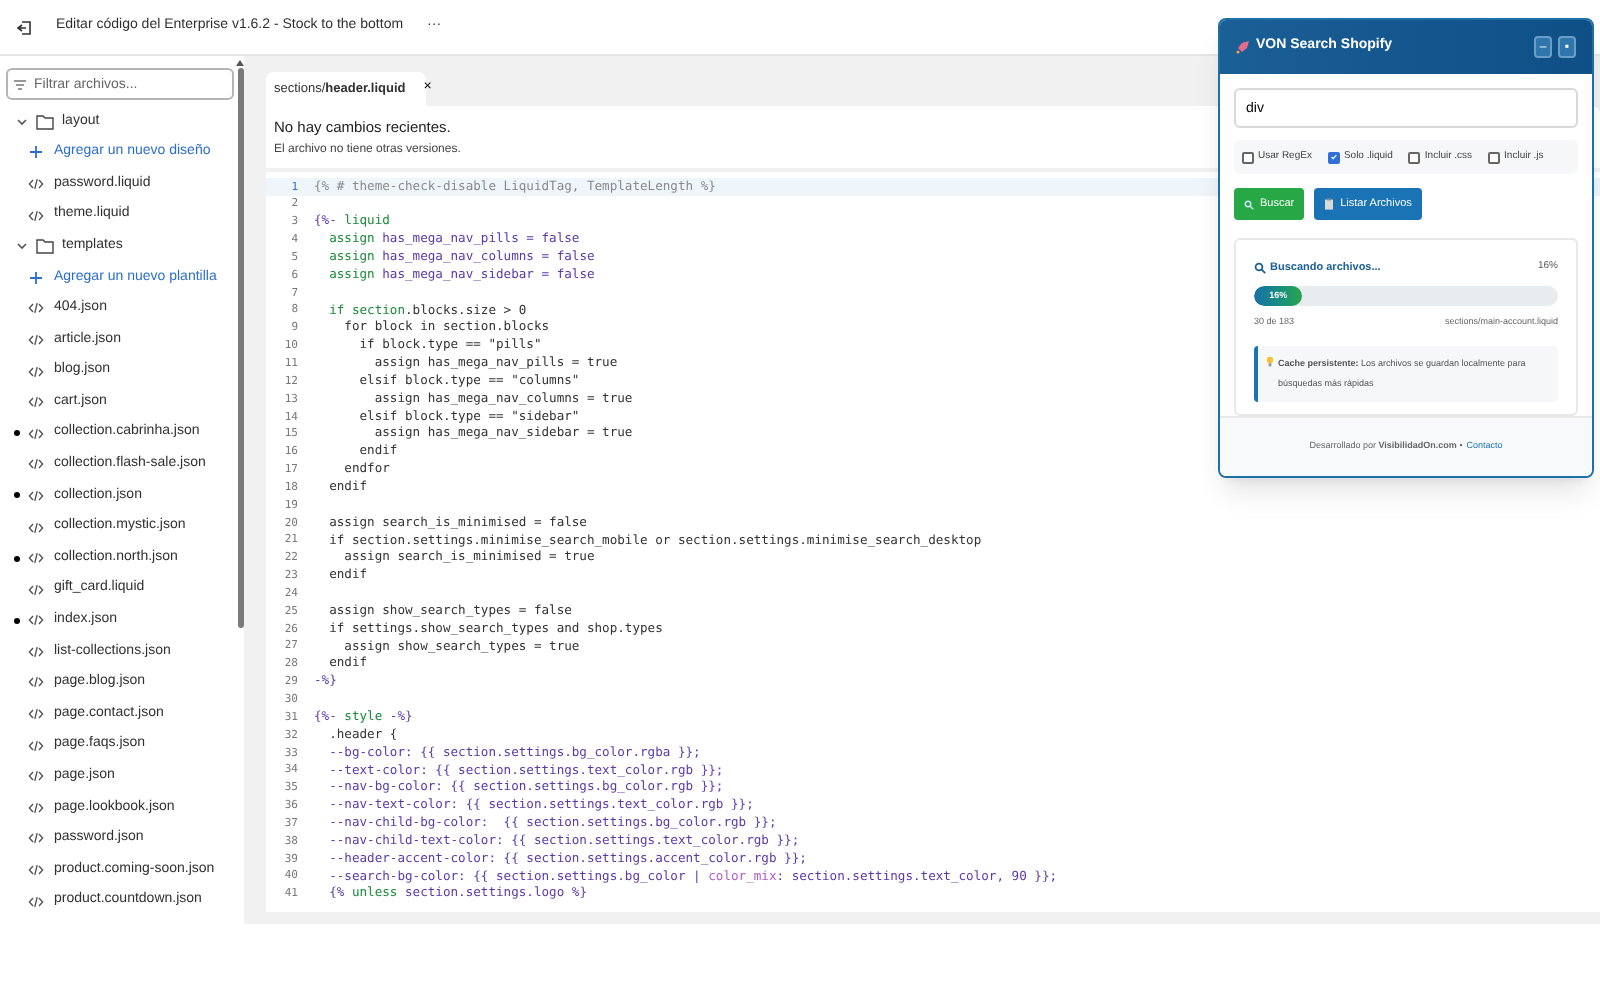 Image resolution: width=1600 pixels, height=1000 pixels. Describe the element at coordinates (20, 84) in the screenshot. I see `filter-icon` at that location.